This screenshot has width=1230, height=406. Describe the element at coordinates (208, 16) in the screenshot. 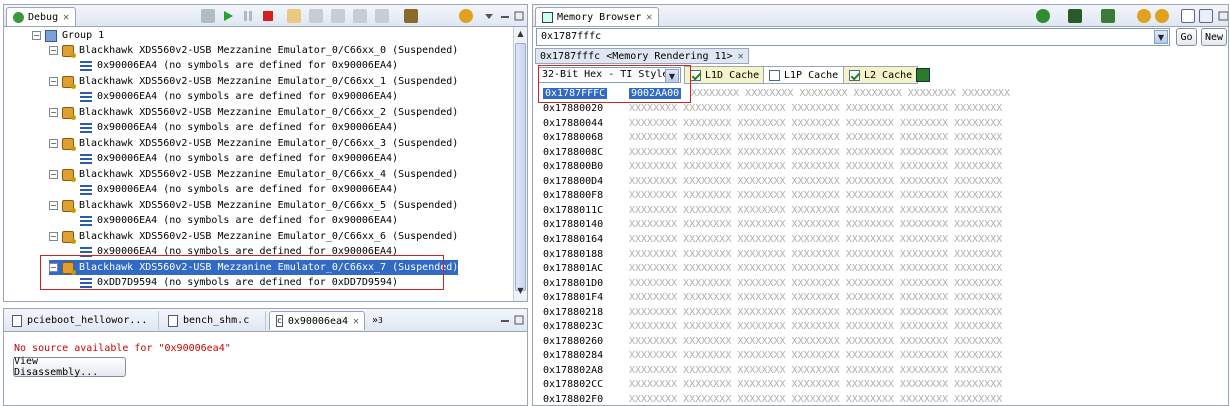

I see `remove-terminated-icon` at that location.